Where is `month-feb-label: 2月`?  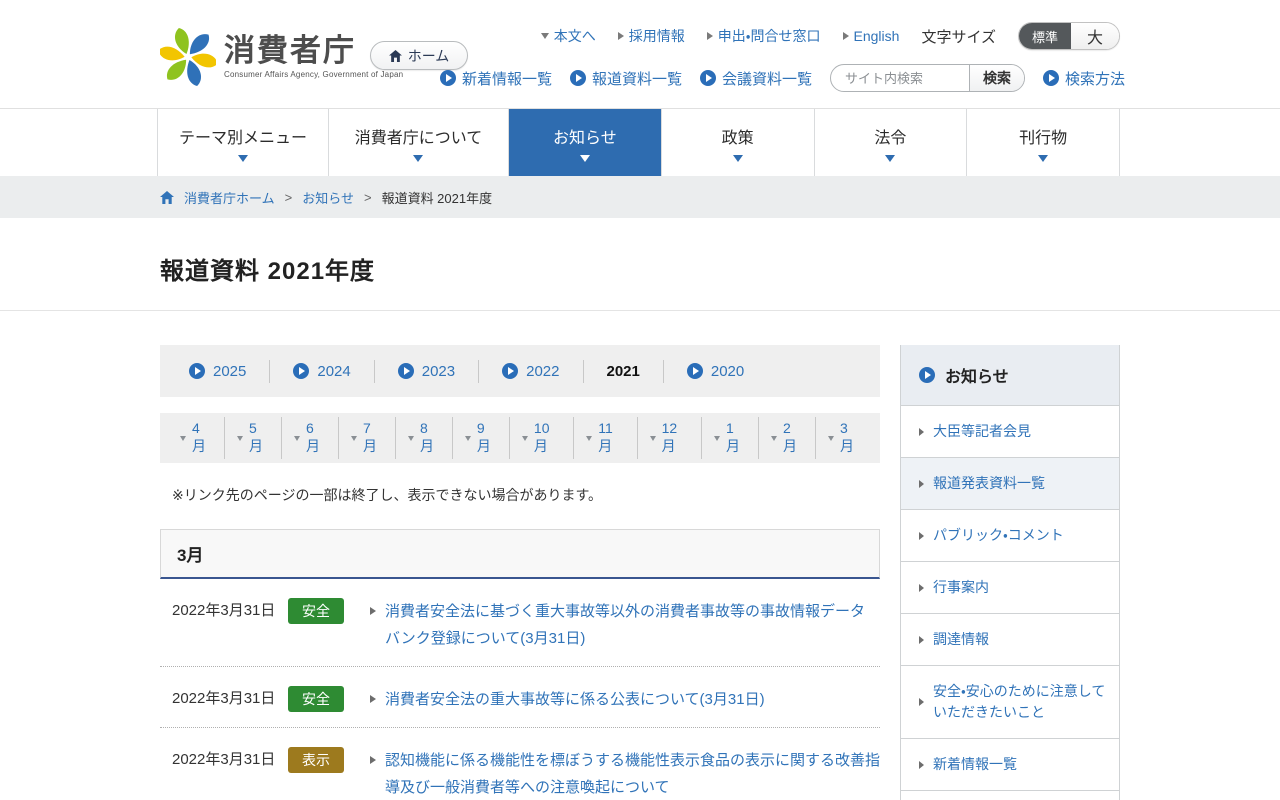 month-feb-label: 2月 is located at coordinates (789, 437).